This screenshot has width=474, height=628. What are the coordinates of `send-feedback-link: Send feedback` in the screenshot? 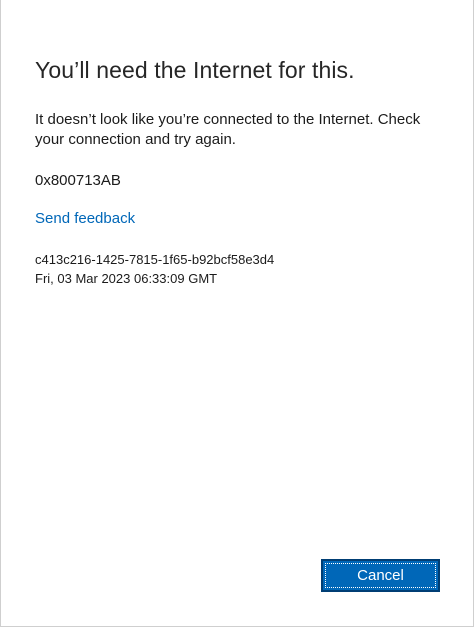 It's located at (85, 219).